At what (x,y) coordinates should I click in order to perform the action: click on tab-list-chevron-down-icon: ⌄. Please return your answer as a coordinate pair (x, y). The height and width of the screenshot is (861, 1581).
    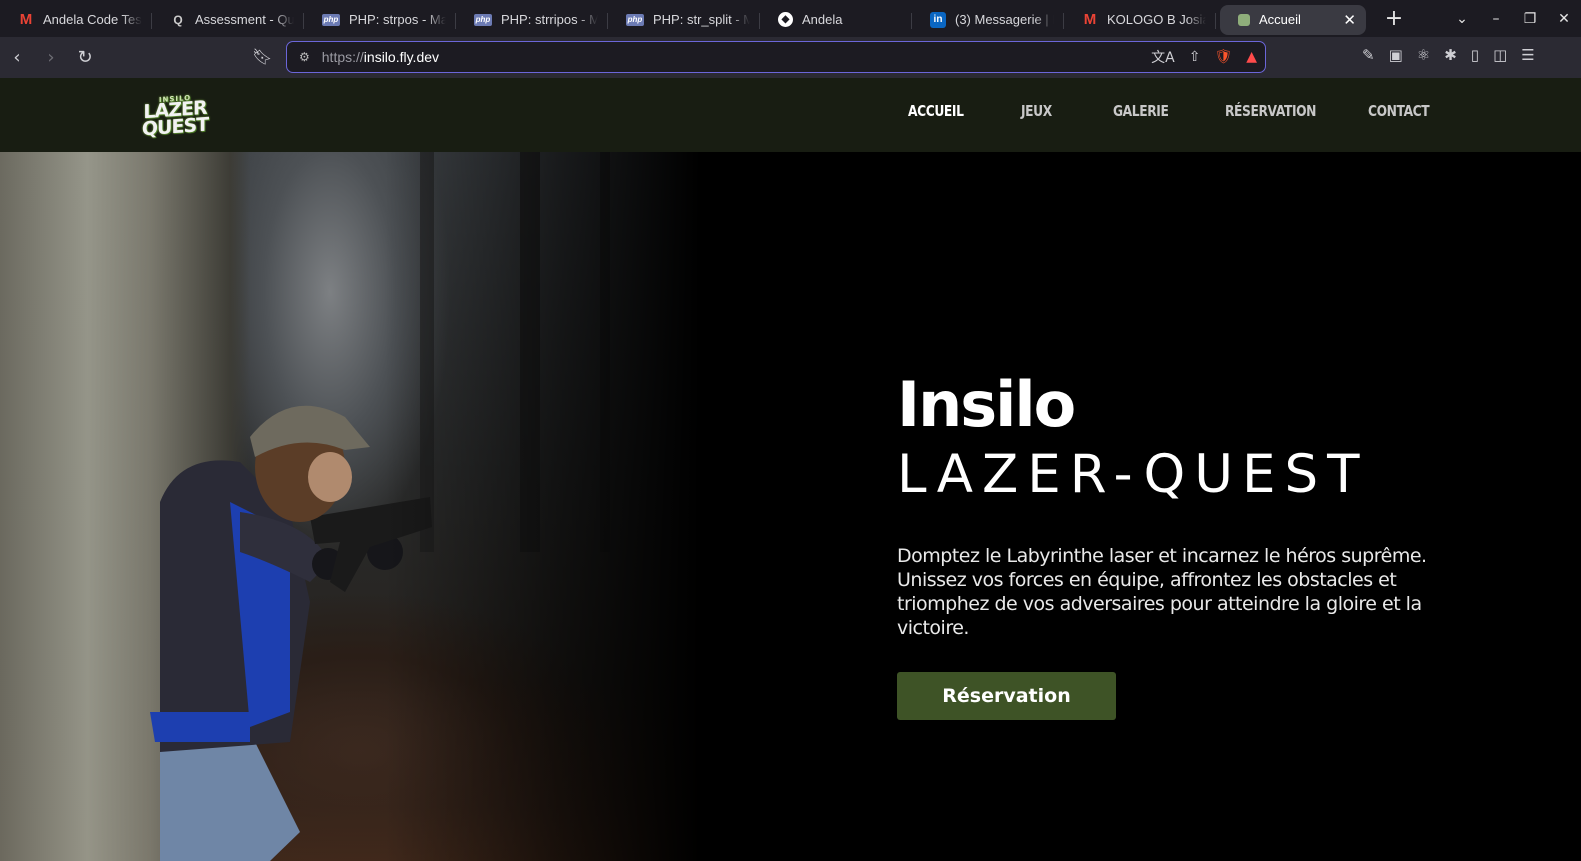
    Looking at the image, I should click on (1462, 19).